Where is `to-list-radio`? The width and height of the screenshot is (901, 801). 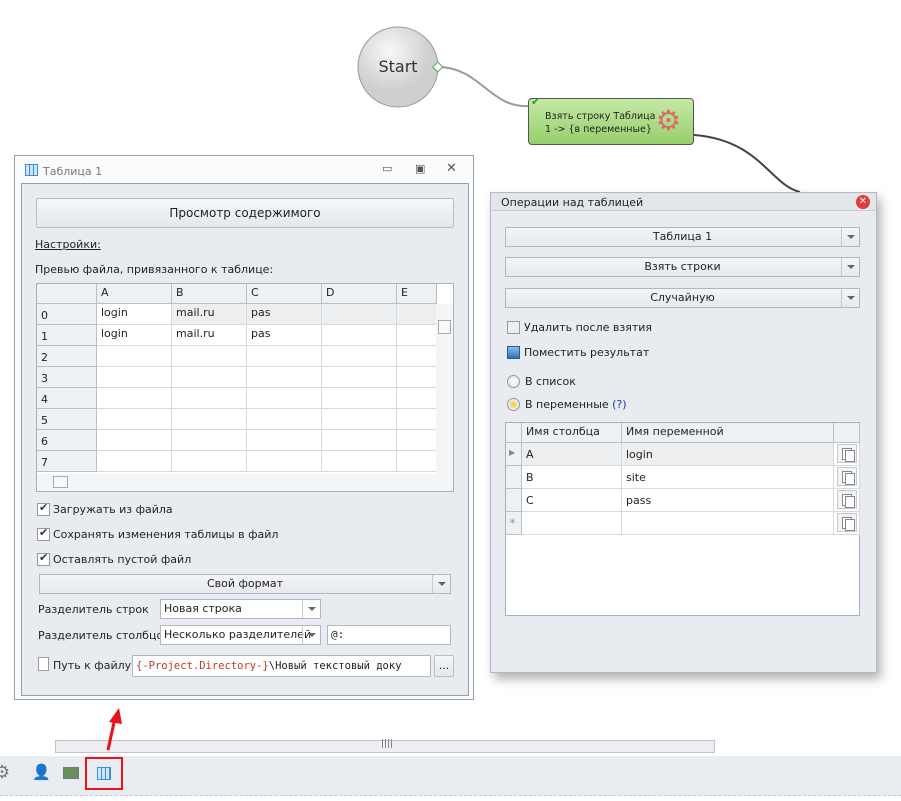 to-list-radio is located at coordinates (513, 381).